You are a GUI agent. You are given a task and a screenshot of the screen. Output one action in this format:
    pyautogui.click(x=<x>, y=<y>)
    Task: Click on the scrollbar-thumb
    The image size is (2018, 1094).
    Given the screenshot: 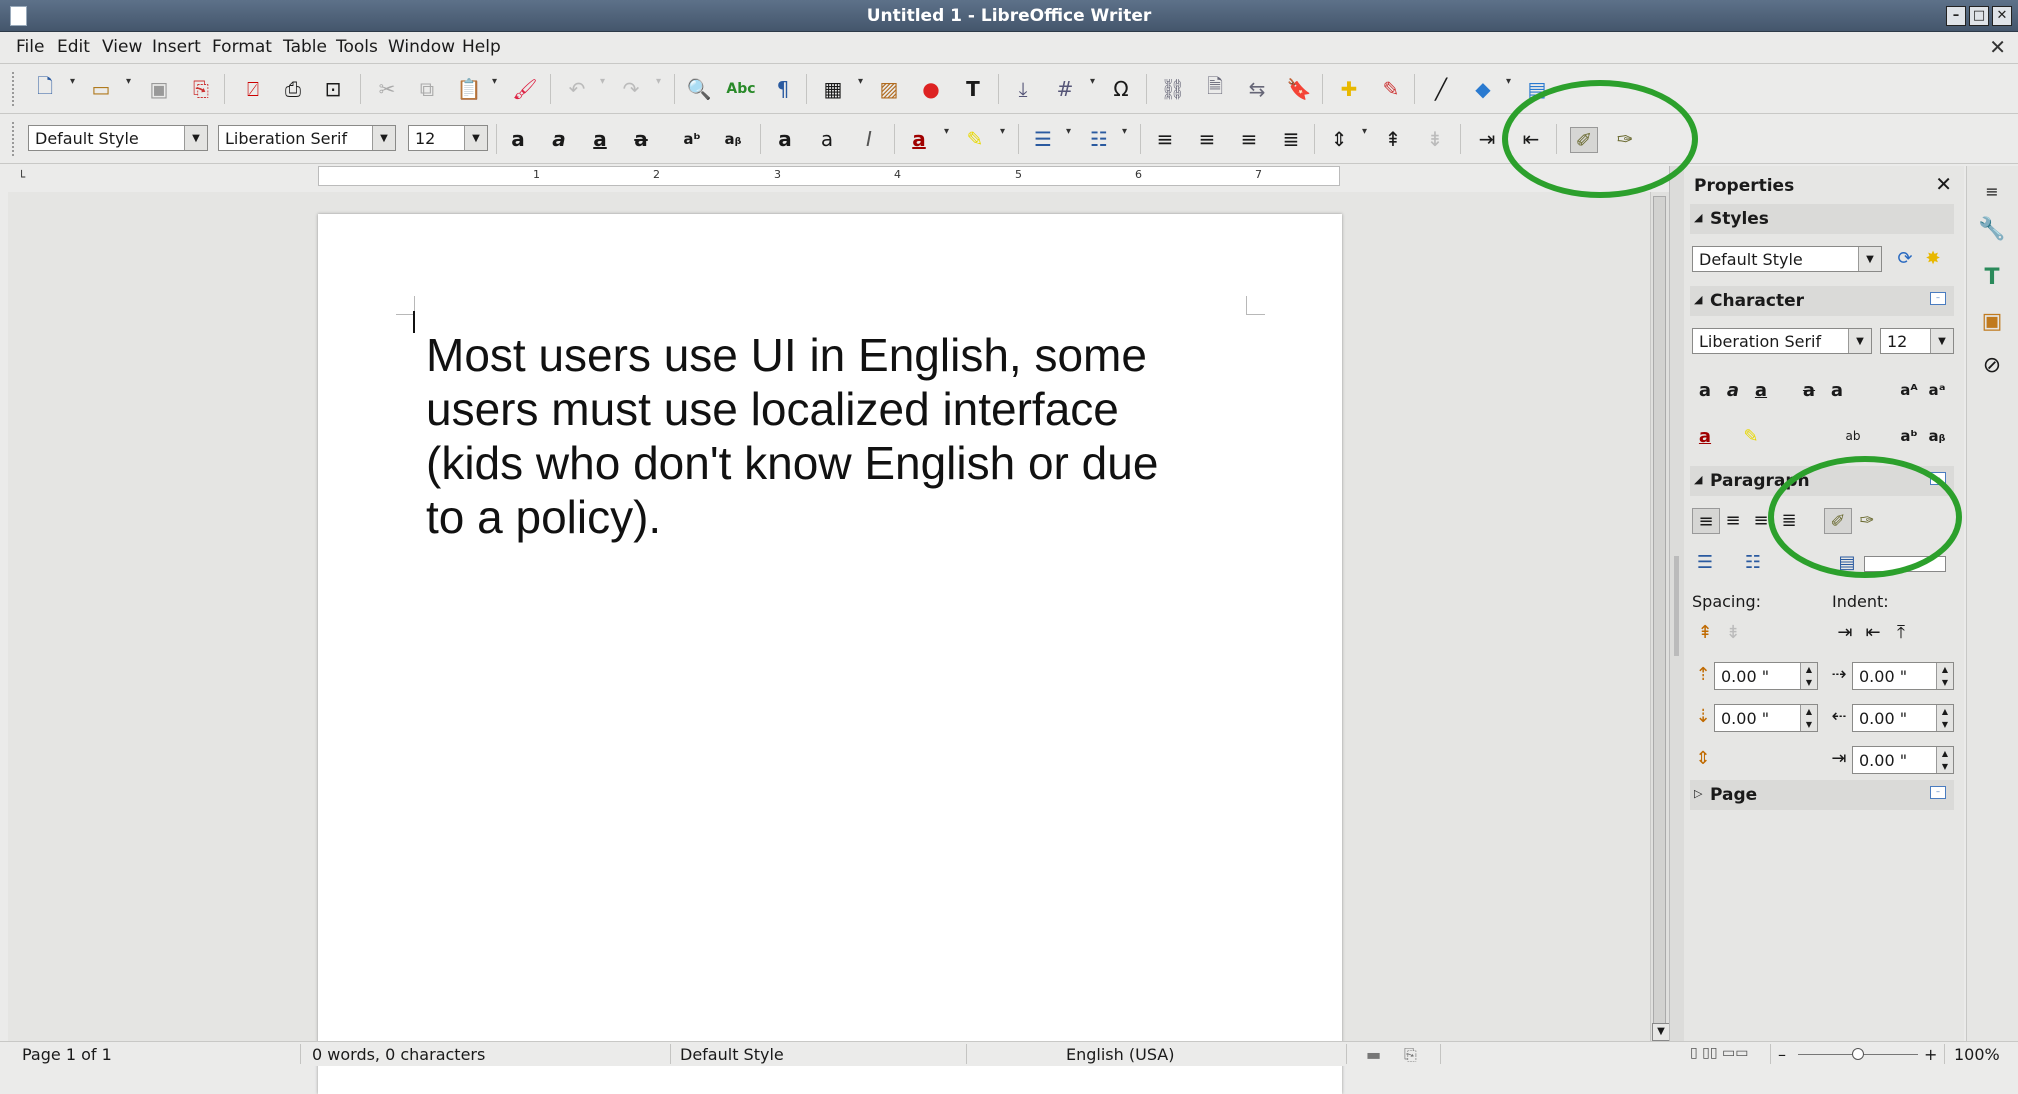 What is the action you would take?
    pyautogui.click(x=1659, y=616)
    